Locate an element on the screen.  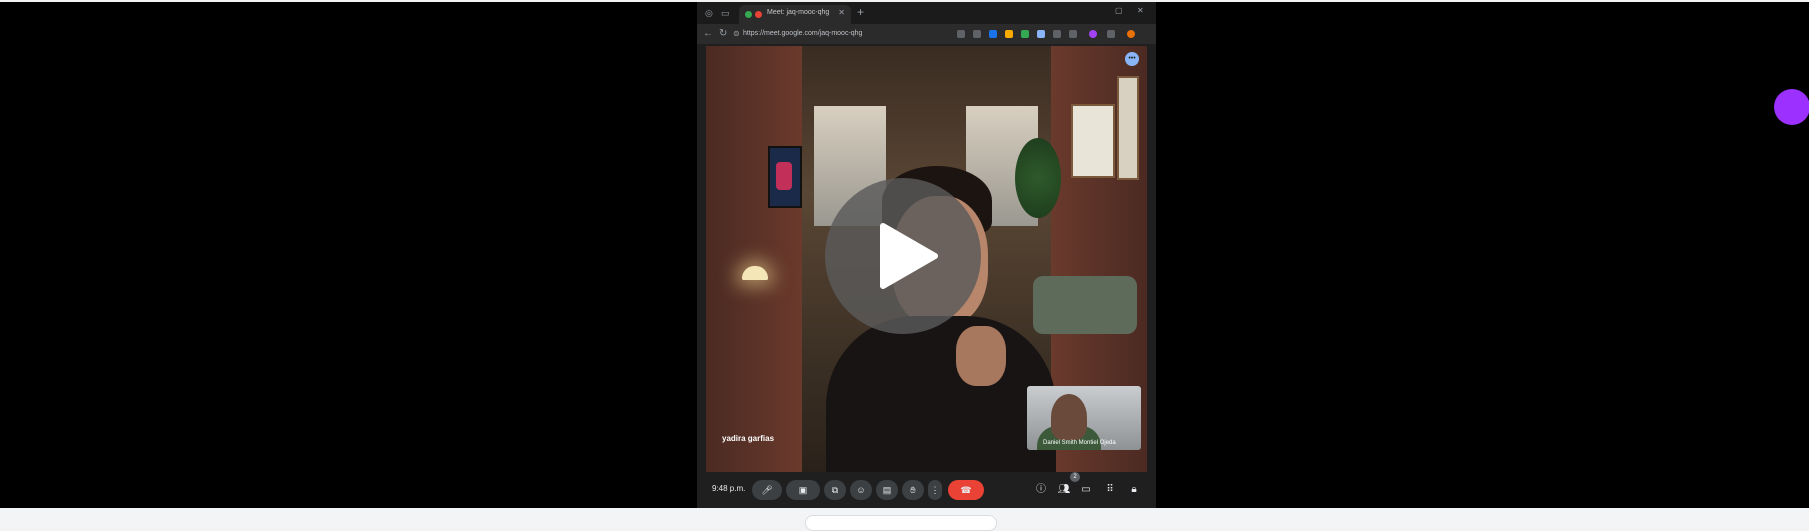
play-icon is located at coordinates (909, 256).